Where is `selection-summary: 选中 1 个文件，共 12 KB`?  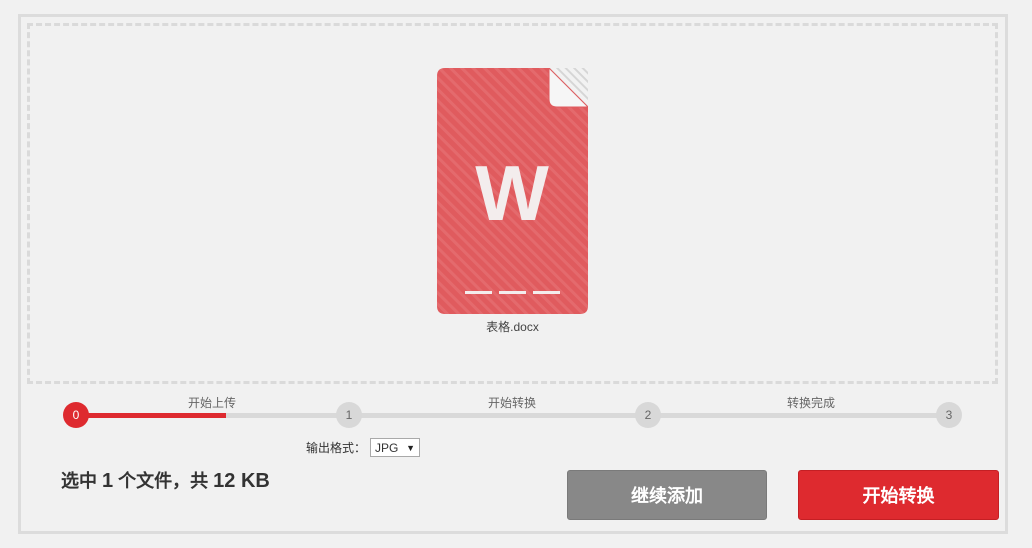 selection-summary: 选中 1 个文件，共 12 KB is located at coordinates (165, 480).